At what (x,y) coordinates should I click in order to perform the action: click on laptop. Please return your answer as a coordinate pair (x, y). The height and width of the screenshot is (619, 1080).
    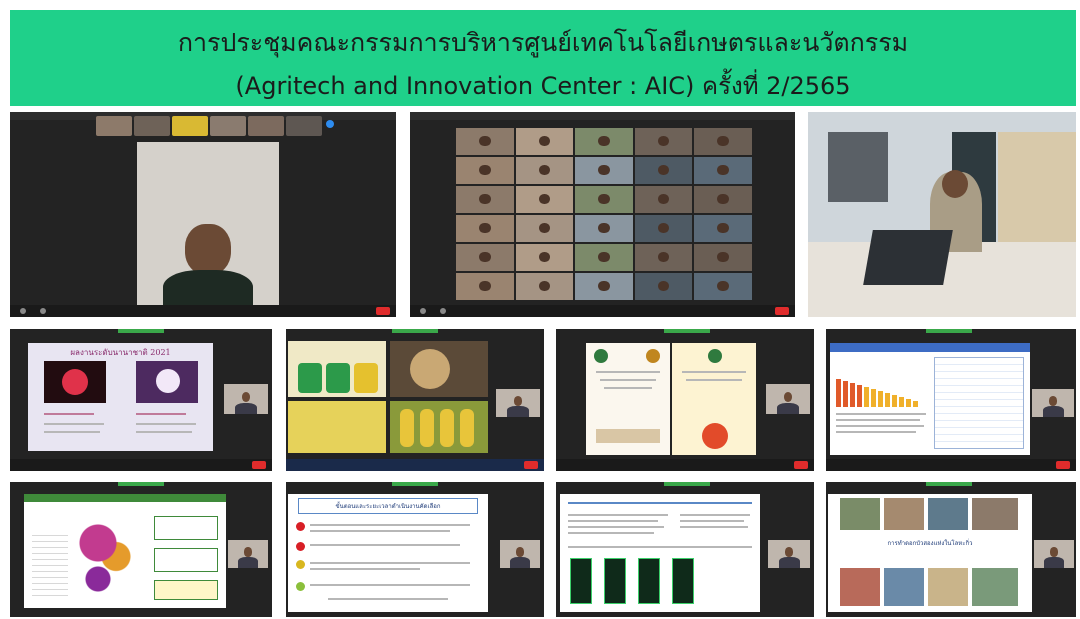
    Looking at the image, I should click on (908, 257).